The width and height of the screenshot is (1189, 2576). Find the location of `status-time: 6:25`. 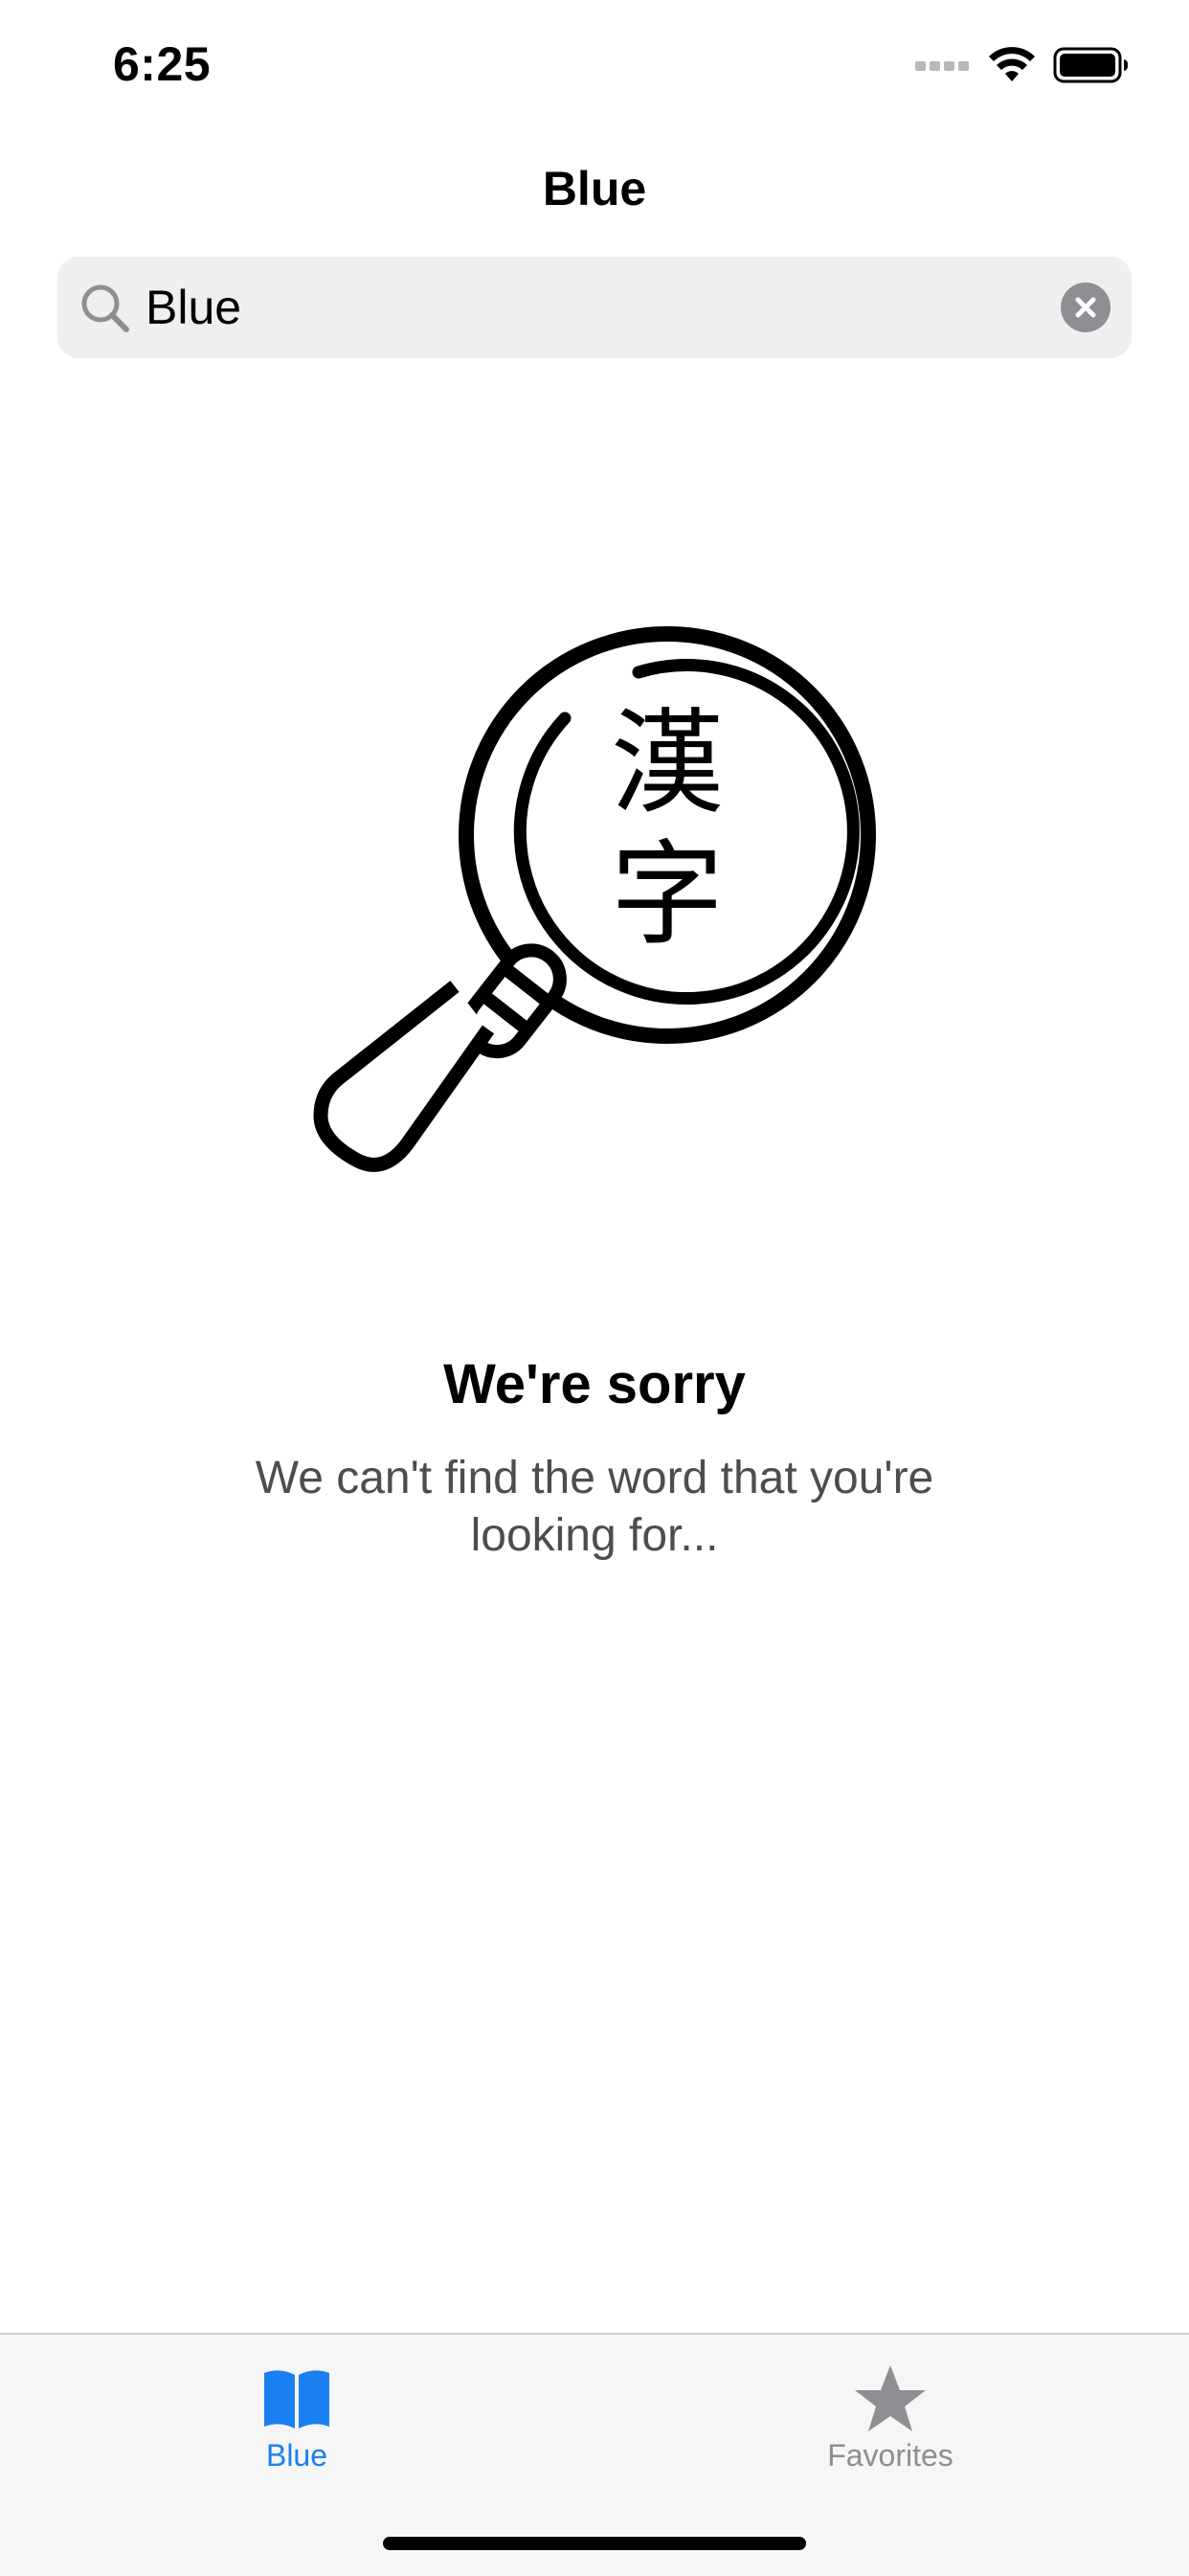

status-time: 6:25 is located at coordinates (162, 64).